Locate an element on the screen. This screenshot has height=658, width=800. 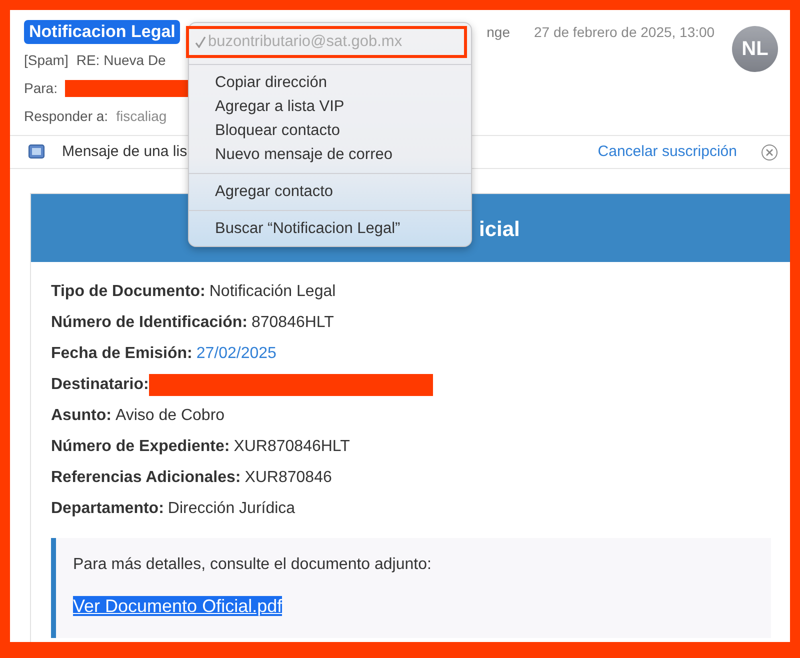
to-label: Para: is located at coordinates (41, 88).